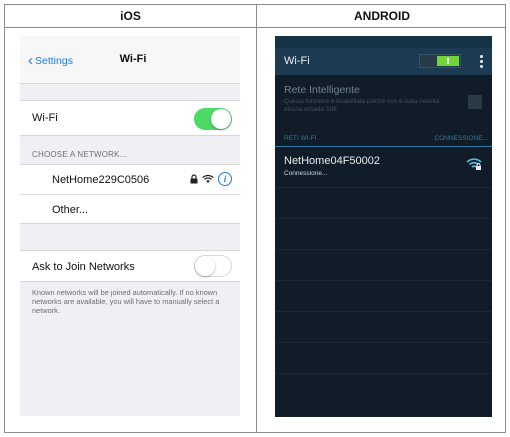  I want to click on switch-thumb, so click(448, 61).